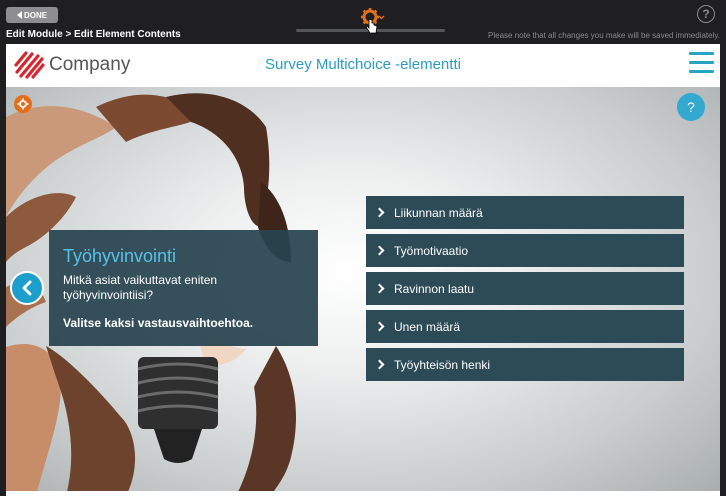  I want to click on chevron-down-icon, so click(381, 17).